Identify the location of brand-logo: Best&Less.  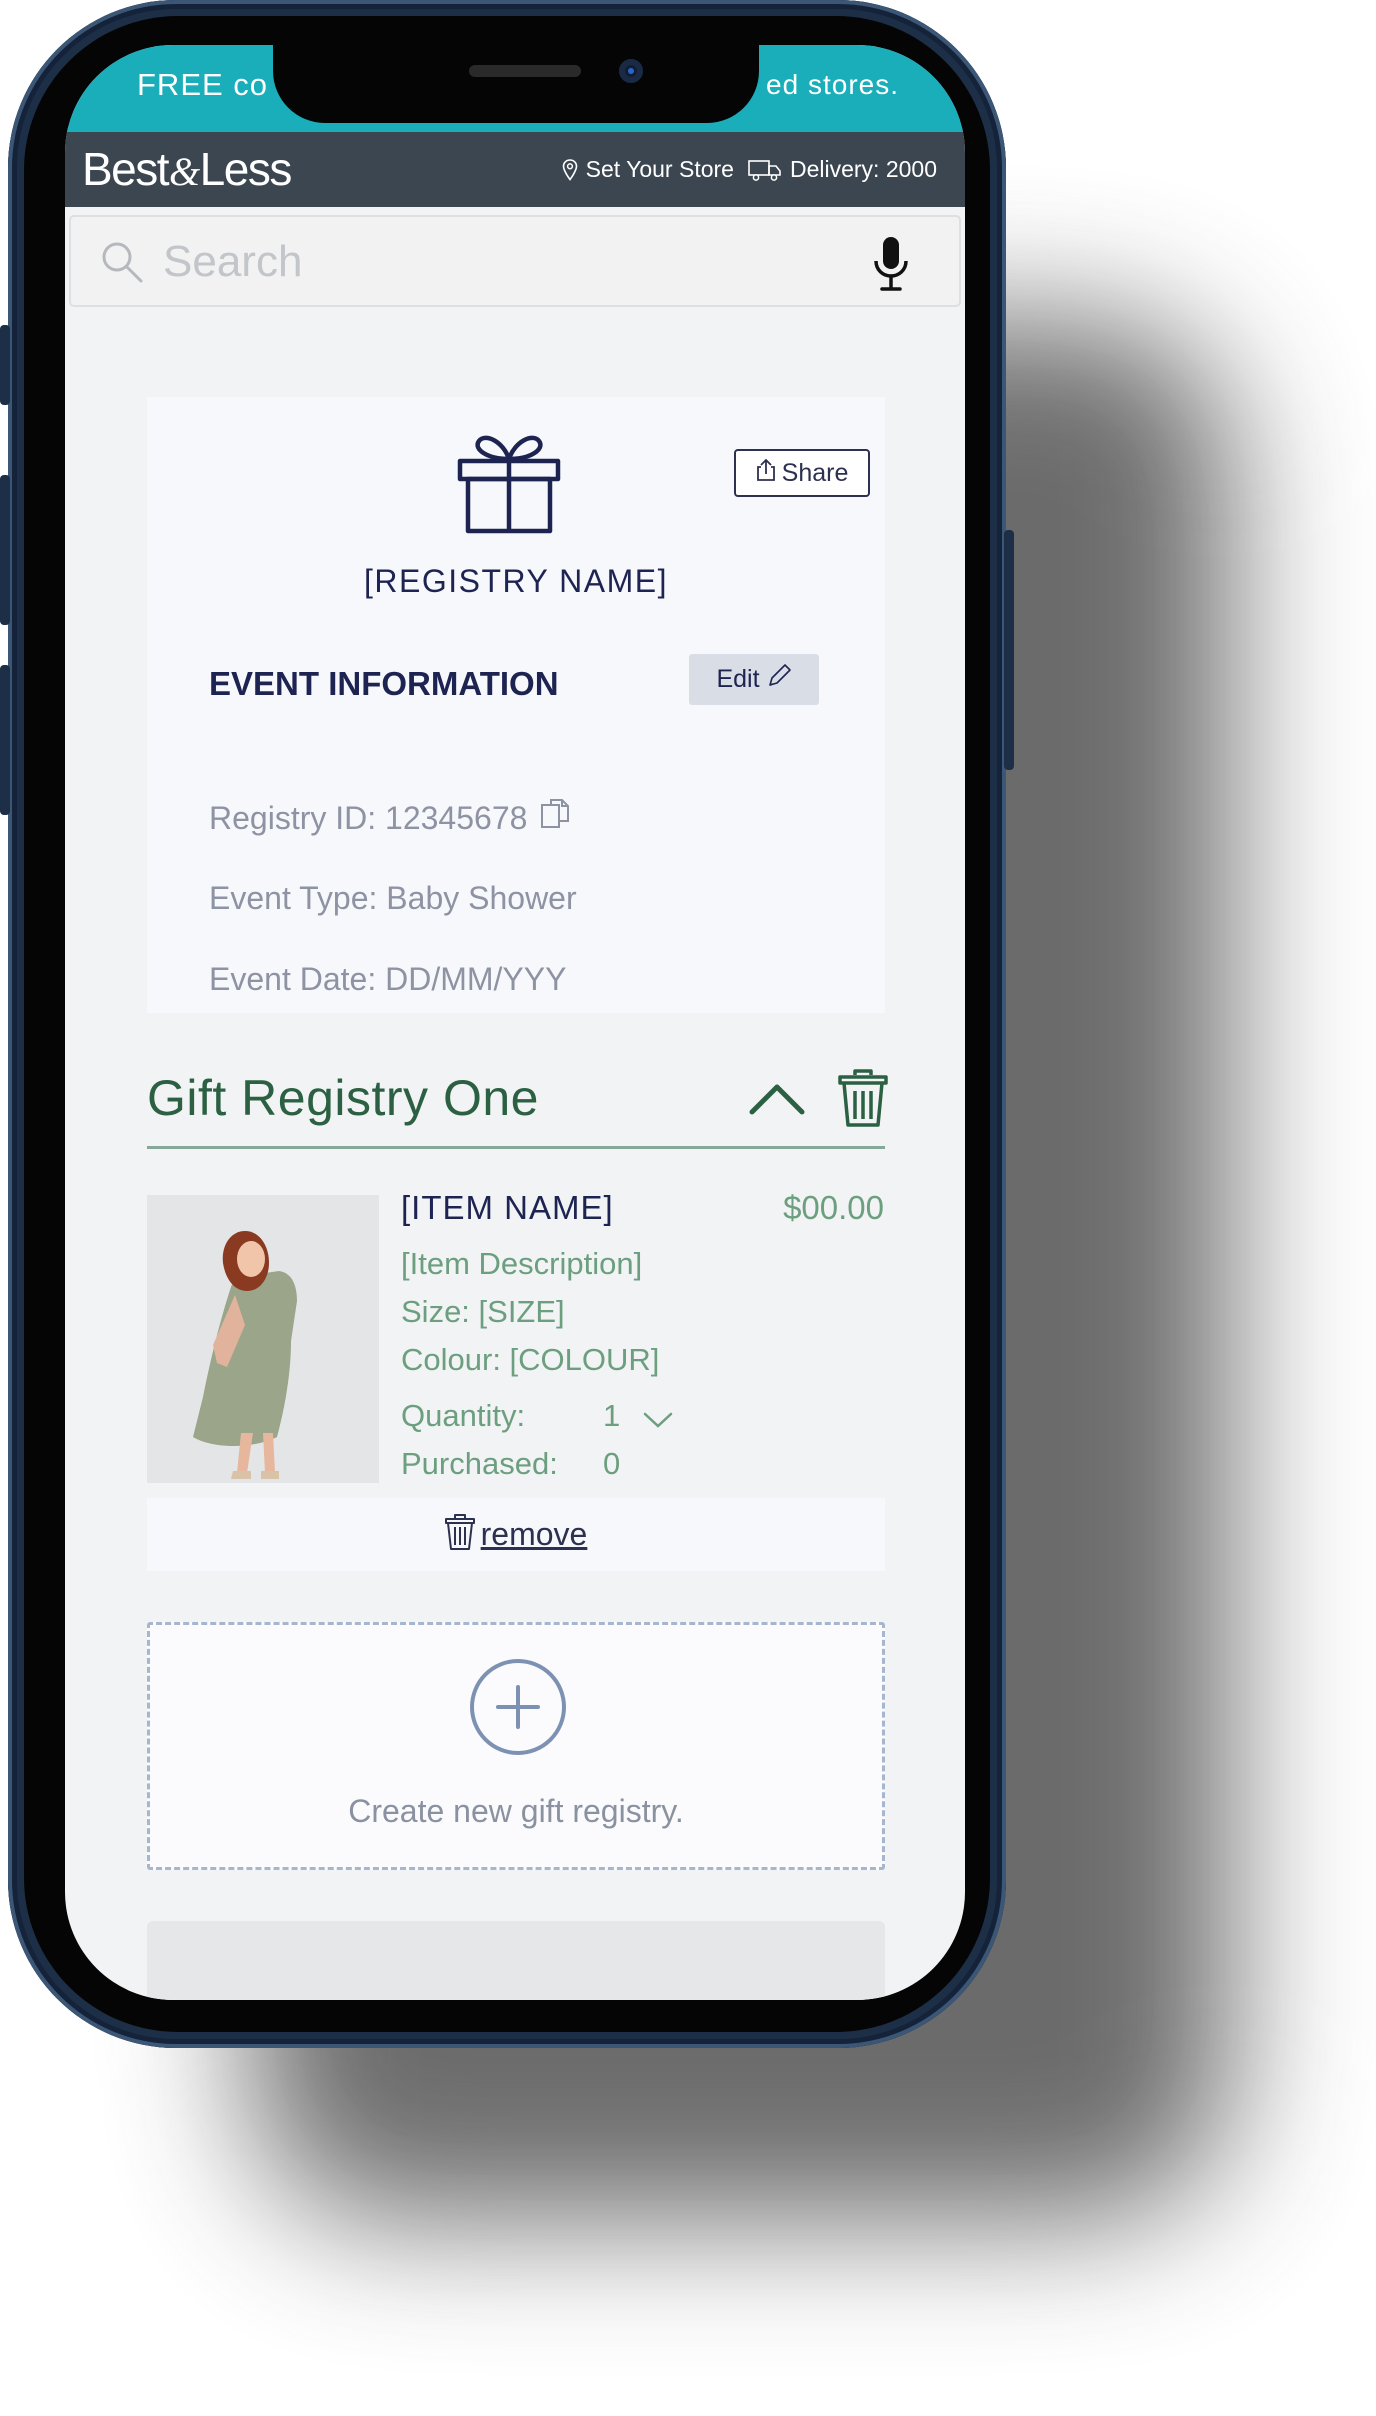
(187, 169).